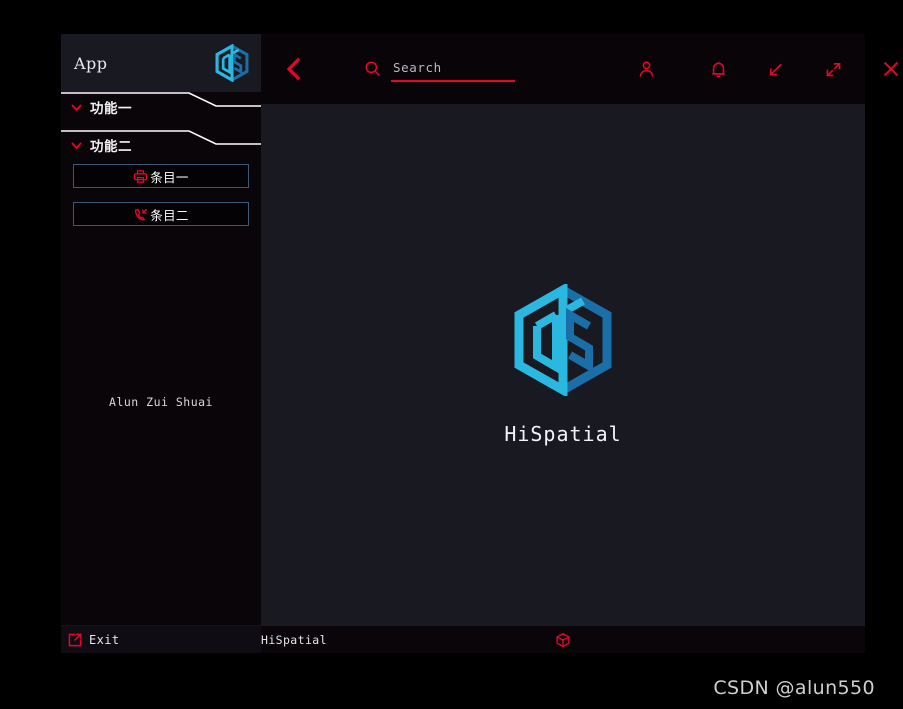  I want to click on toolbar-actions, so click(740, 69).